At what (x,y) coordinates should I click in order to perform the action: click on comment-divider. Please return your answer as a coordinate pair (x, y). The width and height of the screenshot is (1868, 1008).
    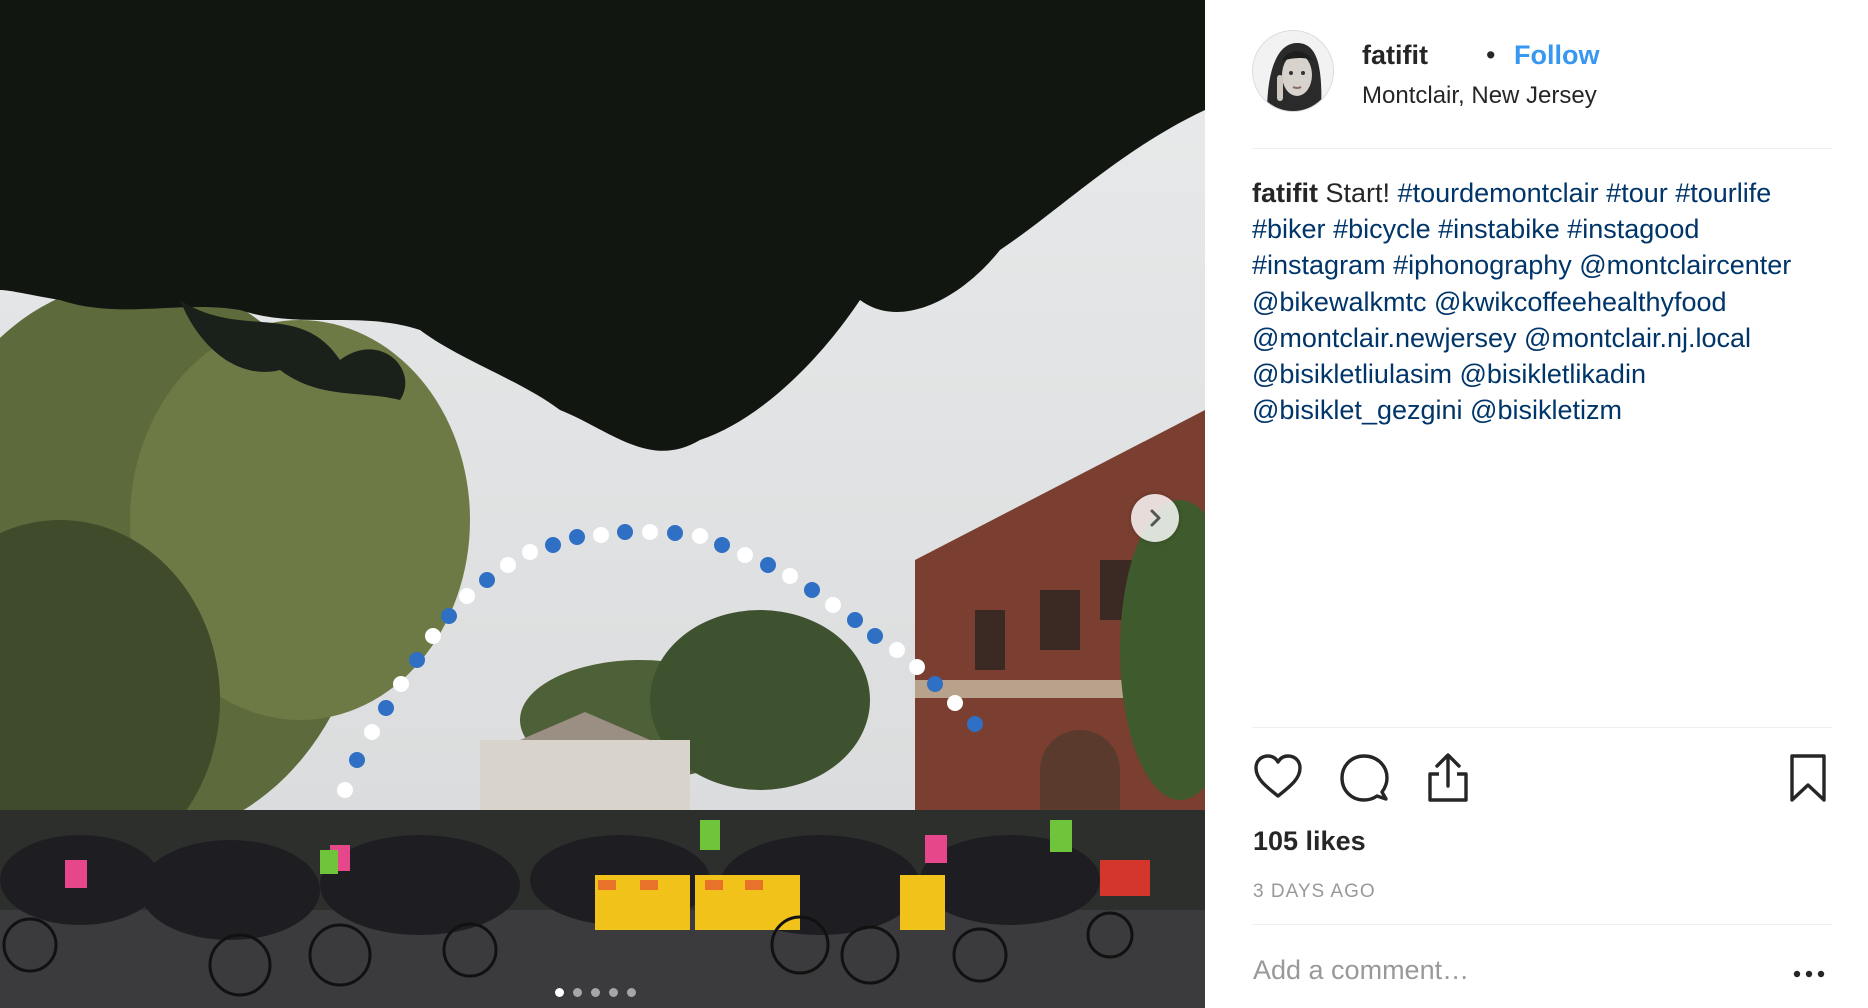
    Looking at the image, I should click on (1542, 924).